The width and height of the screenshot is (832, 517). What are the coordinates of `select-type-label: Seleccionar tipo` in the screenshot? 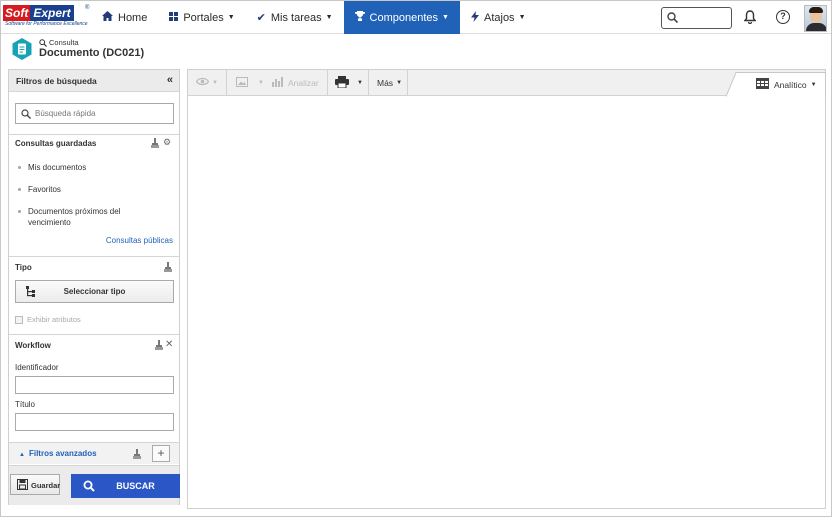 It's located at (94, 291).